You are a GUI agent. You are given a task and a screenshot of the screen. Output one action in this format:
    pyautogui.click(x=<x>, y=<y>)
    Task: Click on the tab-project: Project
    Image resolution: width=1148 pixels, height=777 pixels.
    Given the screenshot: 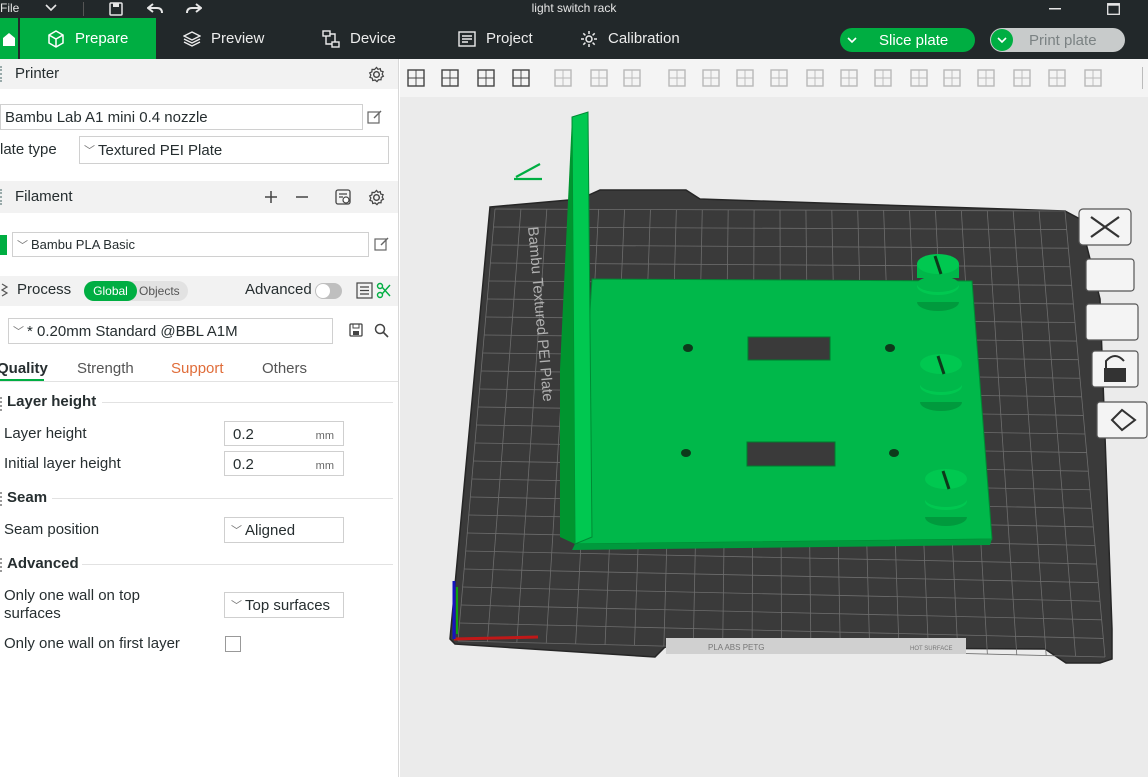 What is the action you would take?
    pyautogui.click(x=495, y=38)
    